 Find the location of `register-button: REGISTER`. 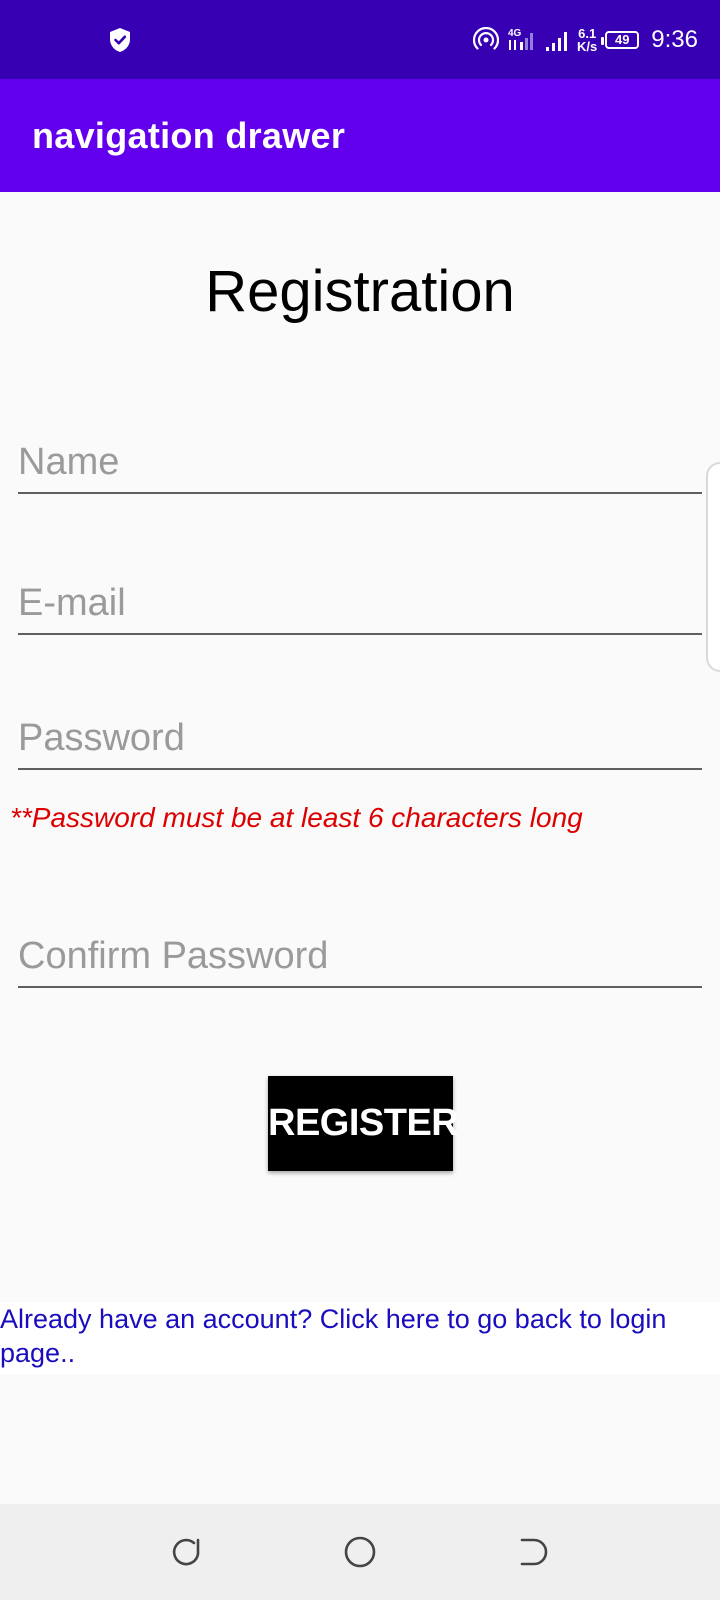

register-button: REGISTER is located at coordinates (363, 1123).